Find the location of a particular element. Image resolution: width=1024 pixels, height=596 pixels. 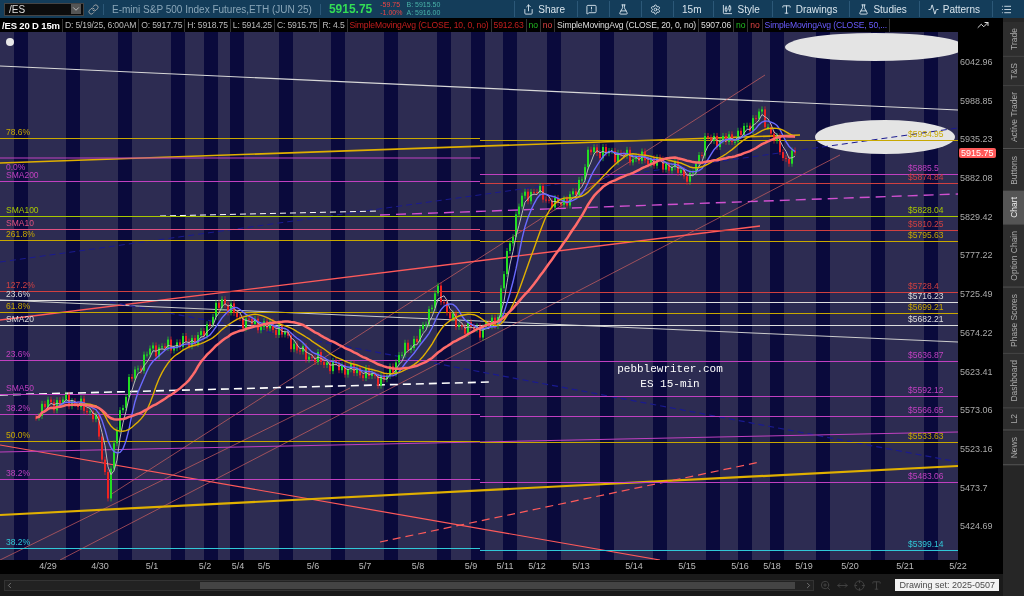

symbol-text: /ES is located at coordinates (17, 9).